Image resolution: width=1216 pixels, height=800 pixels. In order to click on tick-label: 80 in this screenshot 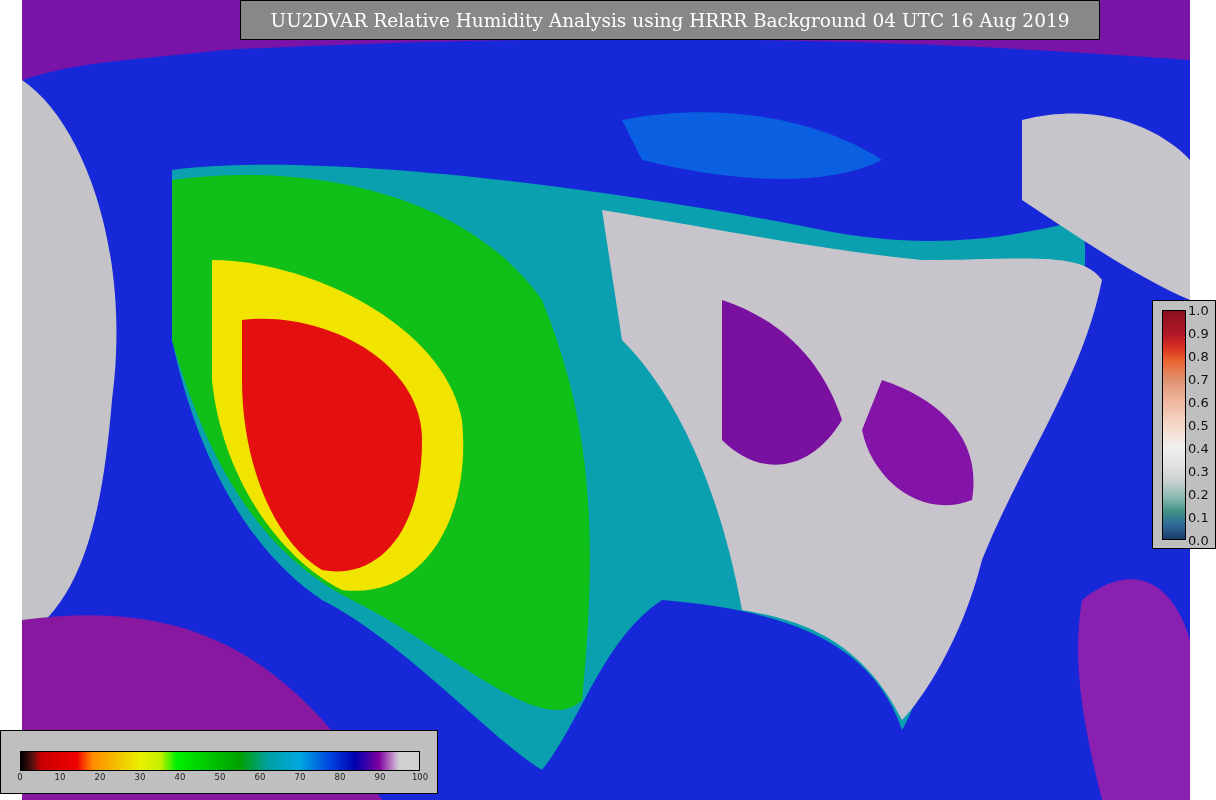, I will do `click(340, 777)`.